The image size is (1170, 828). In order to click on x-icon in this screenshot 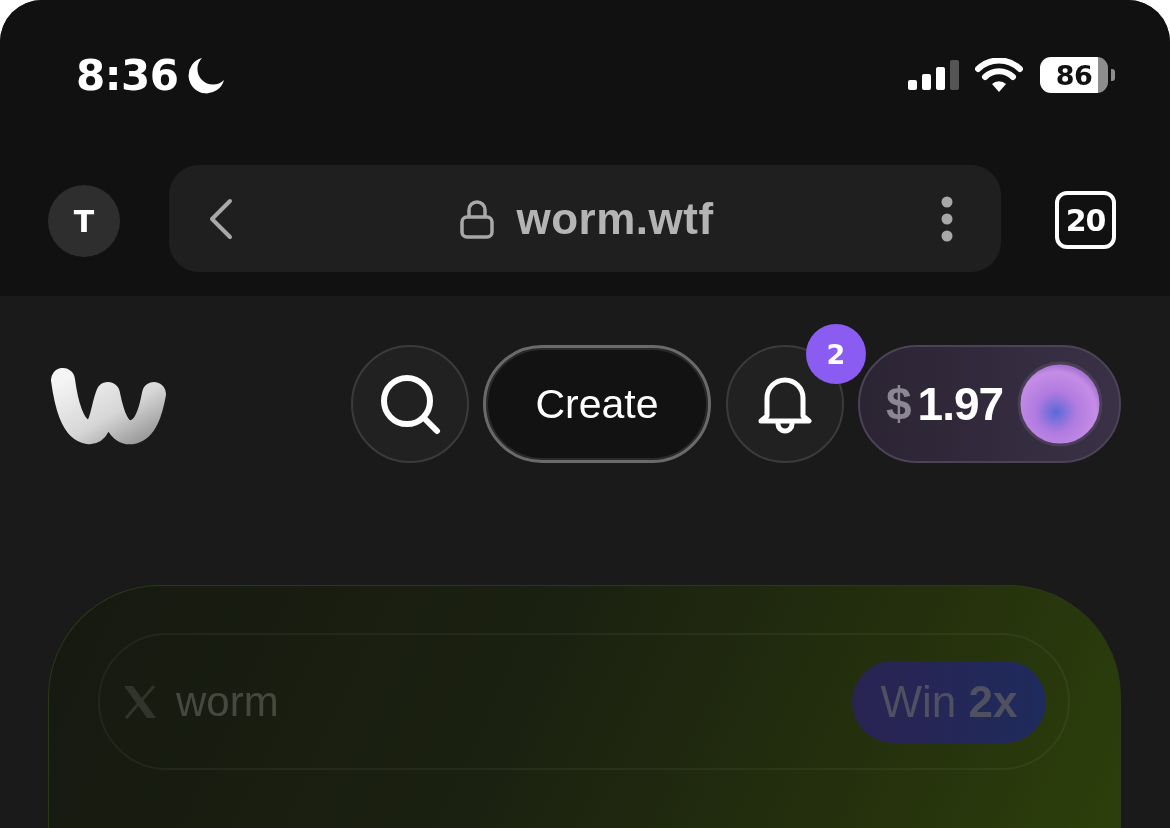, I will do `click(140, 701)`.